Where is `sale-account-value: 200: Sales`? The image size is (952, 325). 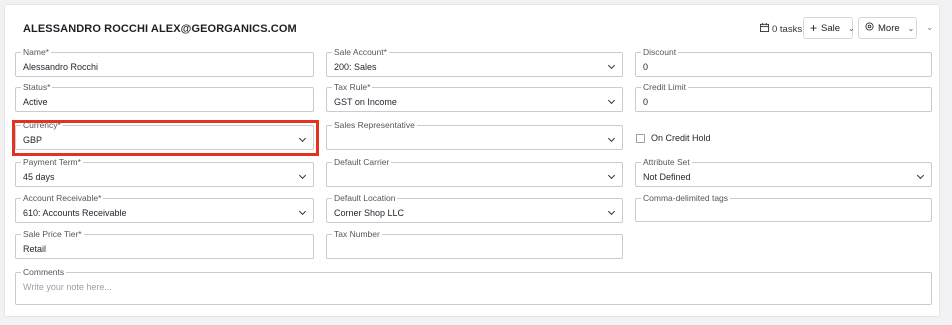 sale-account-value: 200: Sales is located at coordinates (355, 67).